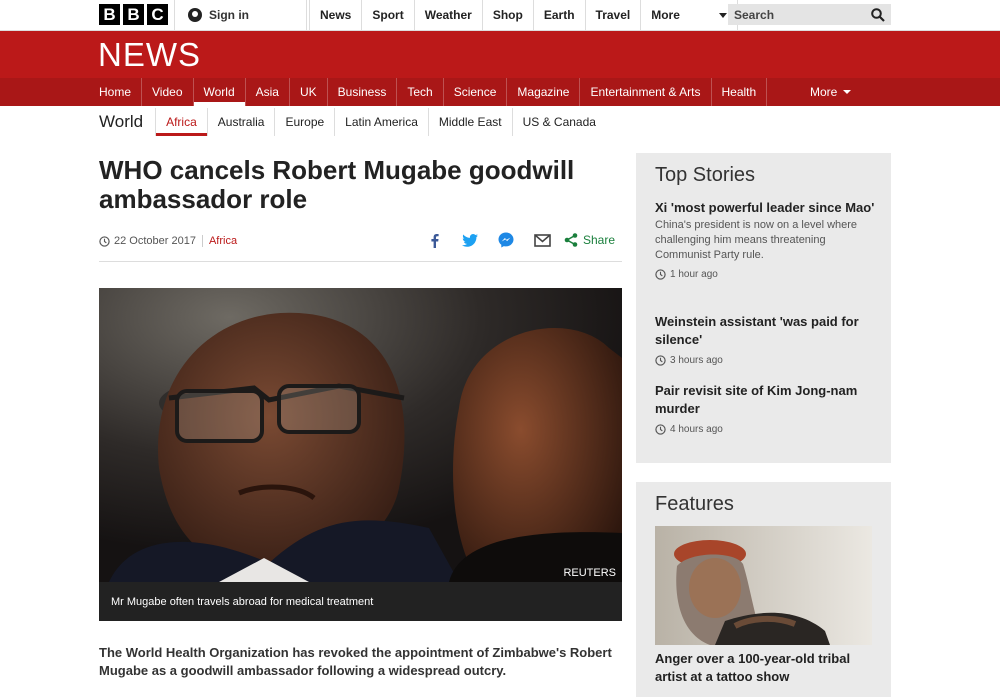 This screenshot has width=1000, height=697. I want to click on section-nav-business: Business, so click(363, 92).